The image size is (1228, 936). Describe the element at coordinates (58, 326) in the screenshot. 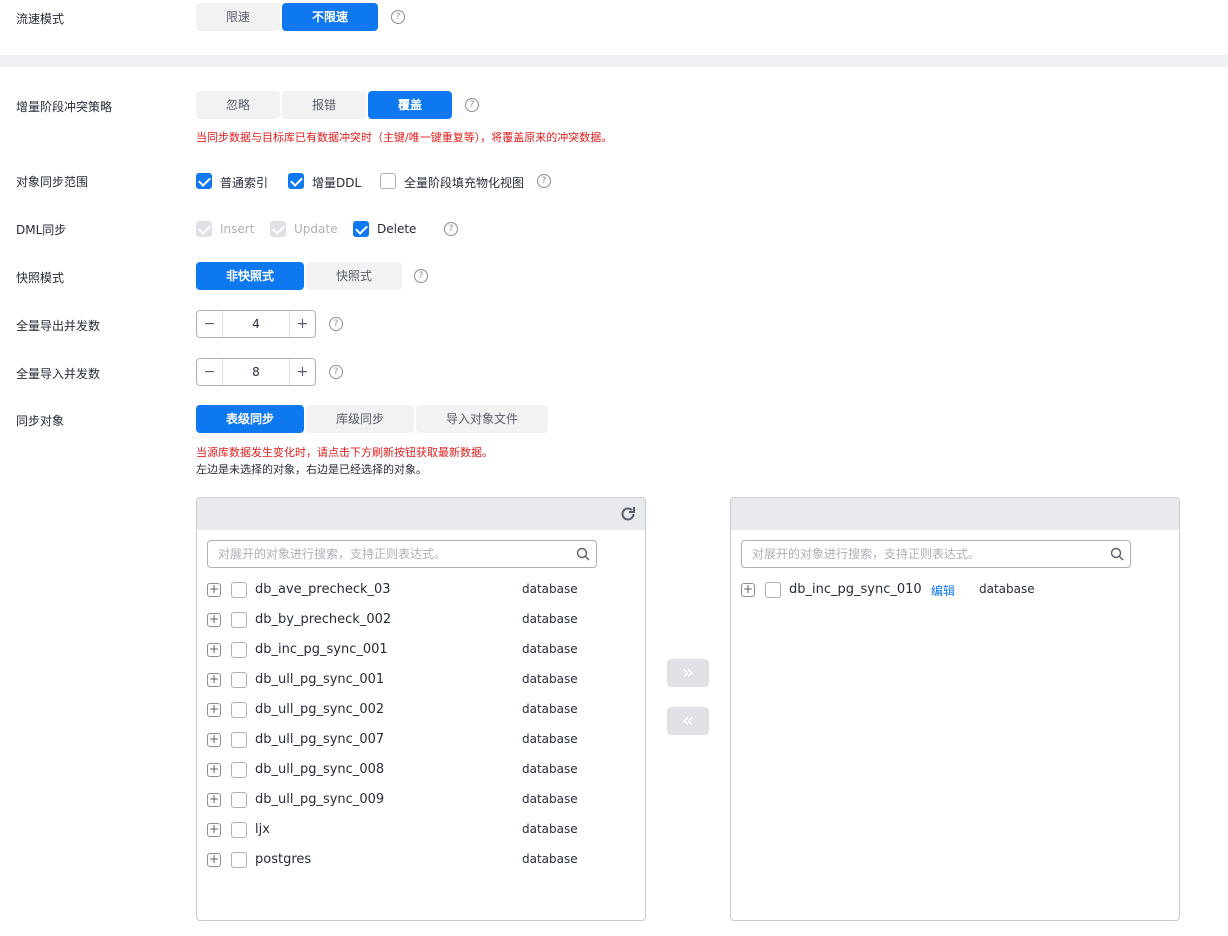

I see `export-concurrency-label: 全量导出并发数` at that location.